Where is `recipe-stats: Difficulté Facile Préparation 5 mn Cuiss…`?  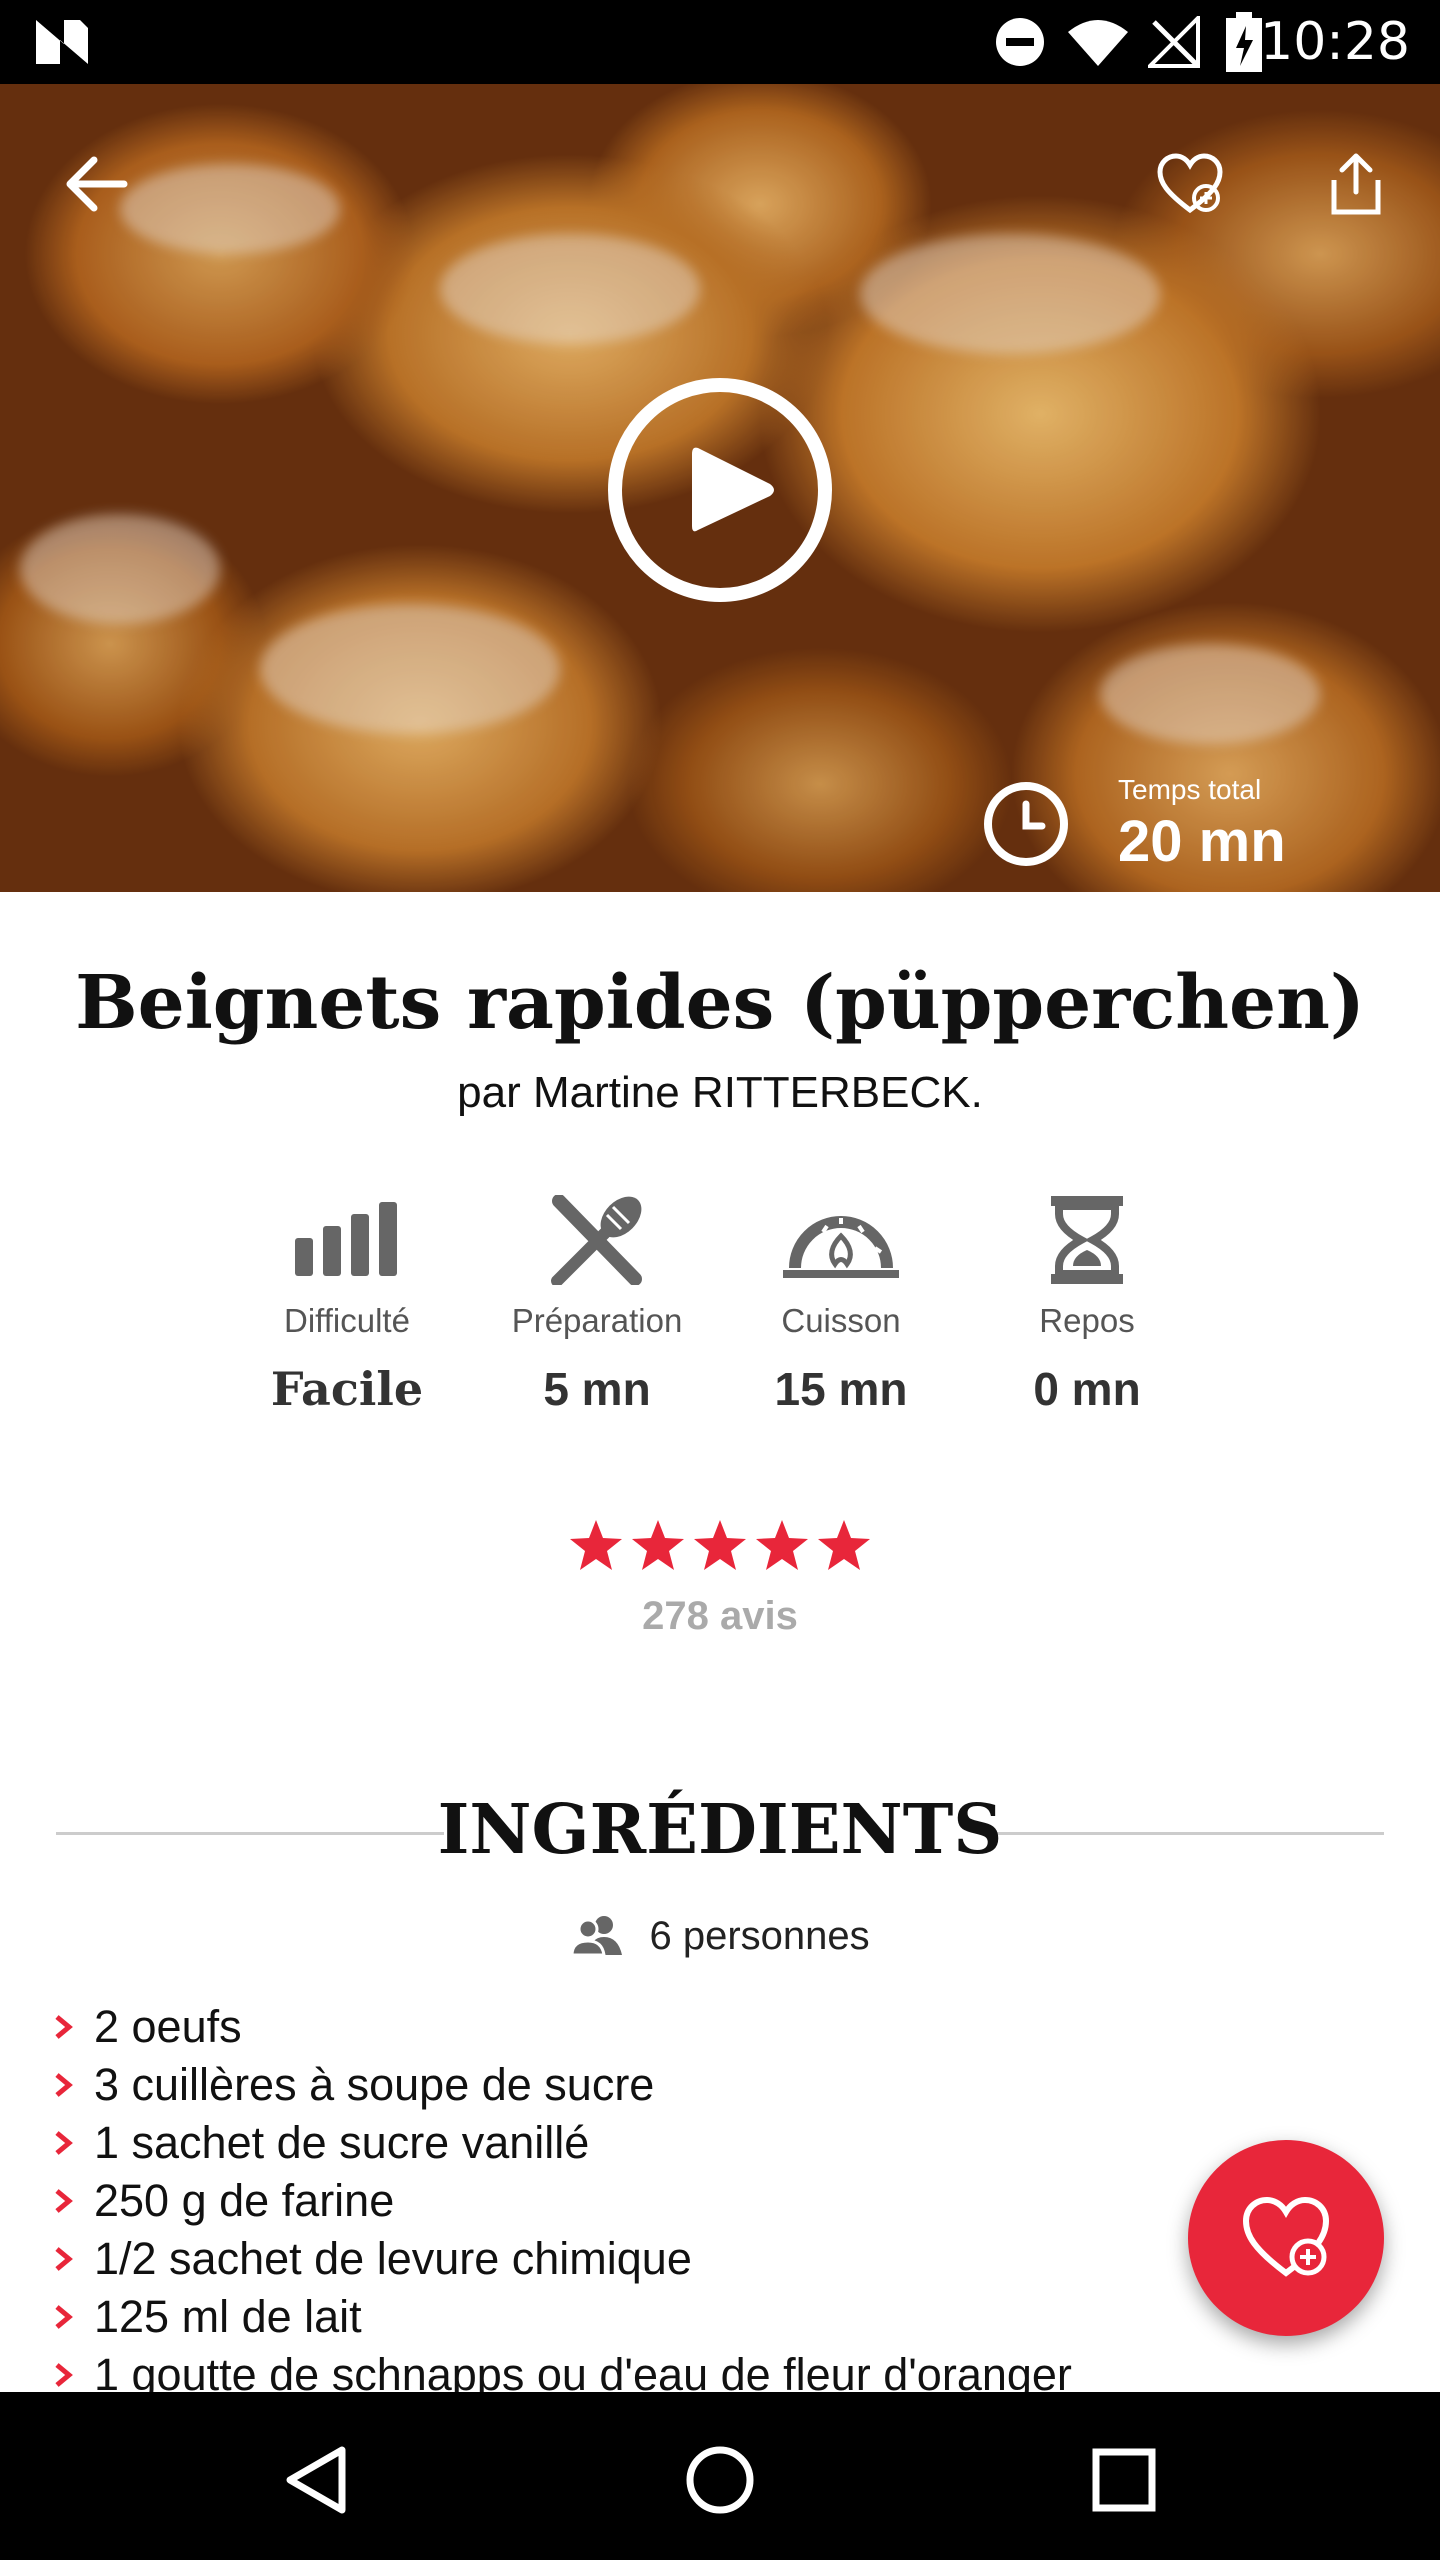
recipe-stats: Difficulté Facile Préparation 5 mn Cuiss… is located at coordinates (722, 1310).